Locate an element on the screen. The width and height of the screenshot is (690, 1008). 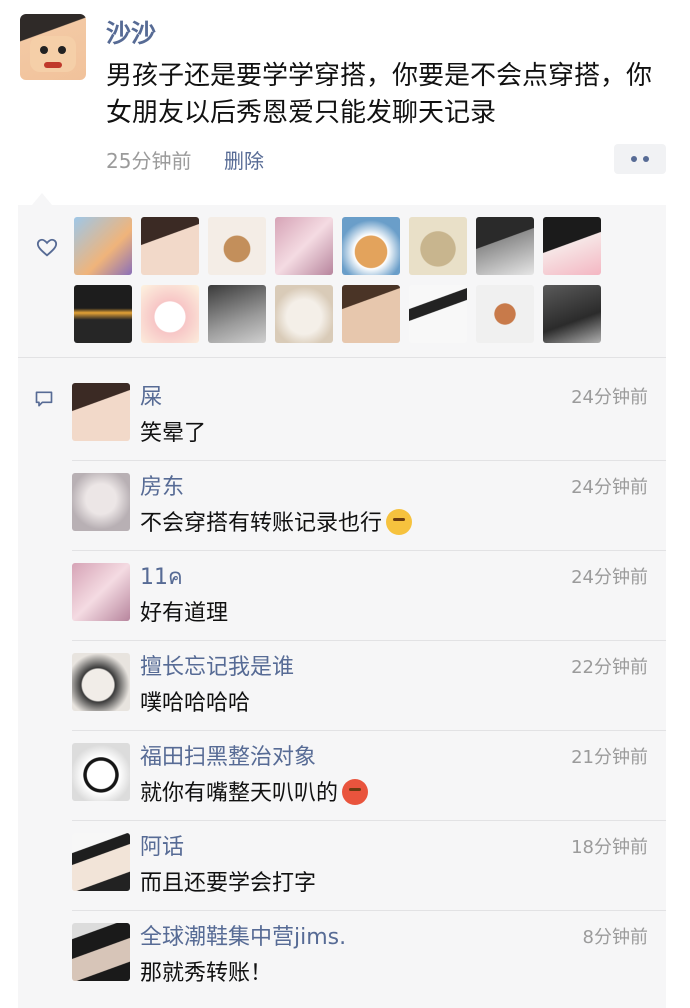
post-time: 25分钟前 is located at coordinates (149, 161).